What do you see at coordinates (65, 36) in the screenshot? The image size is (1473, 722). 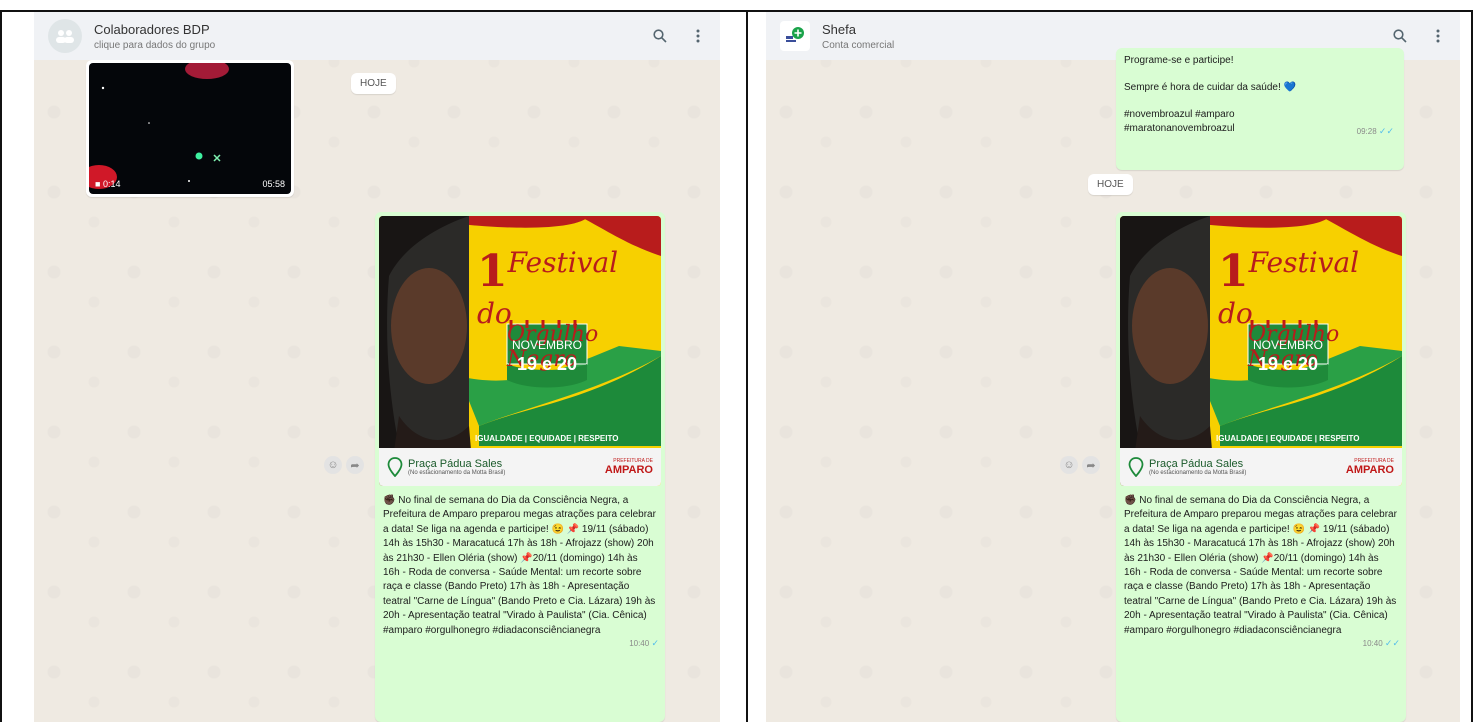 I see `group-avatar-icon` at bounding box center [65, 36].